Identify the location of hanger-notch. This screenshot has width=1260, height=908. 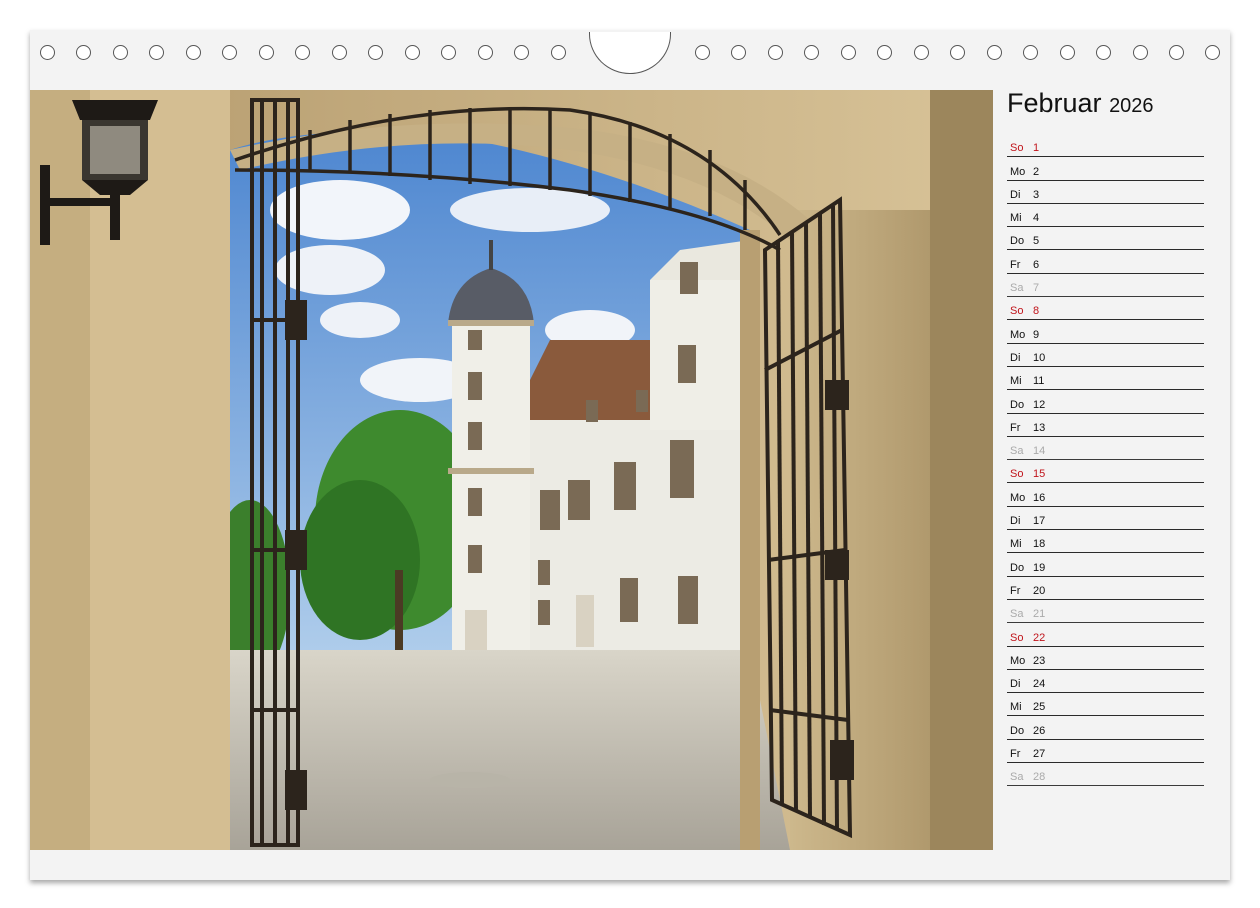
(630, 53).